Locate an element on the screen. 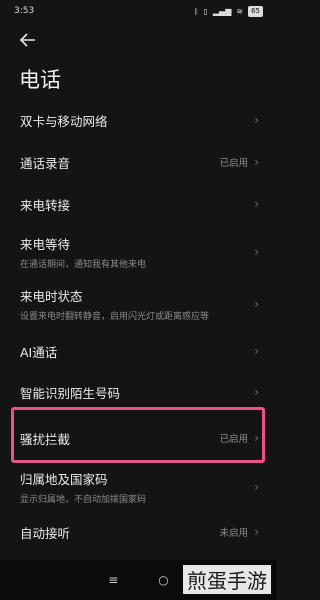 The height and width of the screenshot is (600, 320). row-incoming-call-status: 来电时状态 设置来电时翻转静音，启用闪光灯或距离感应等 › is located at coordinates (138, 304).